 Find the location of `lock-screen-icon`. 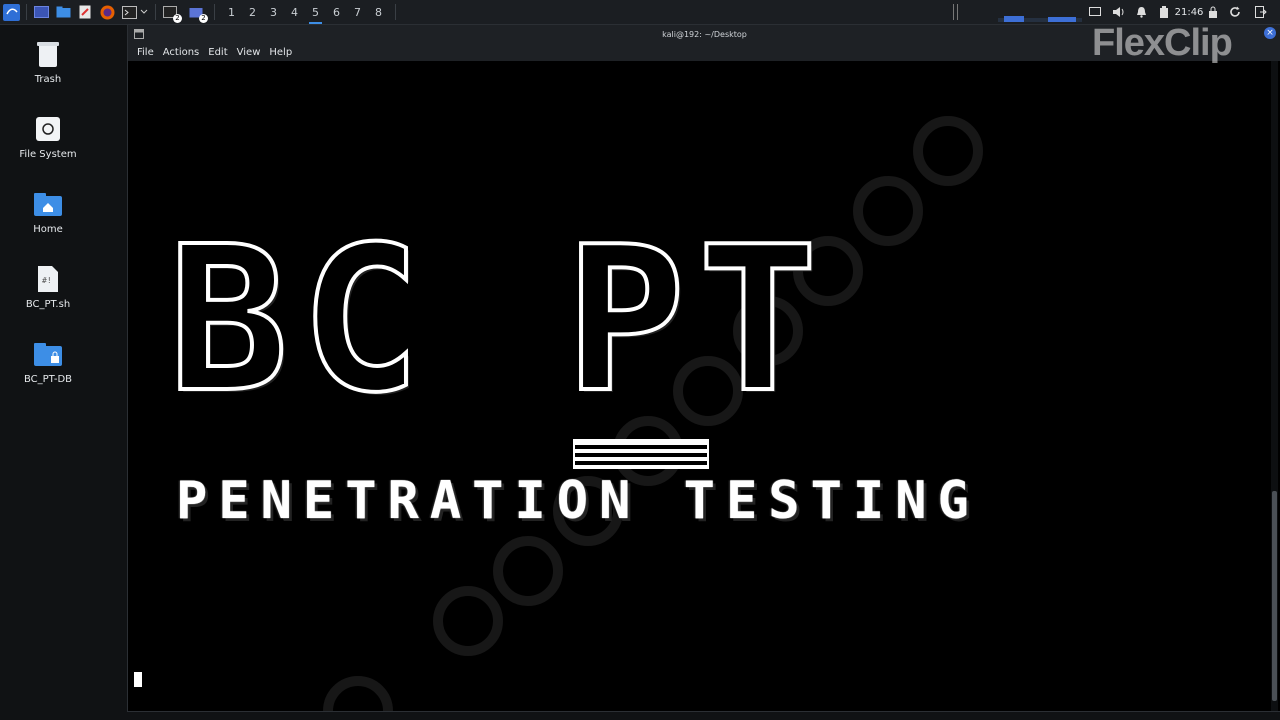

lock-screen-icon is located at coordinates (1213, 12).